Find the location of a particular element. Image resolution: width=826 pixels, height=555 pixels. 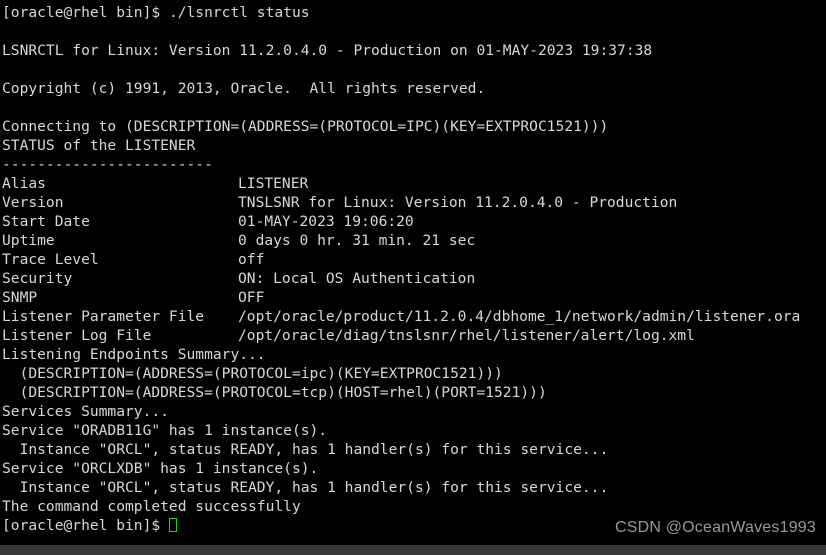

detail-key: Start Date is located at coordinates (46, 221).